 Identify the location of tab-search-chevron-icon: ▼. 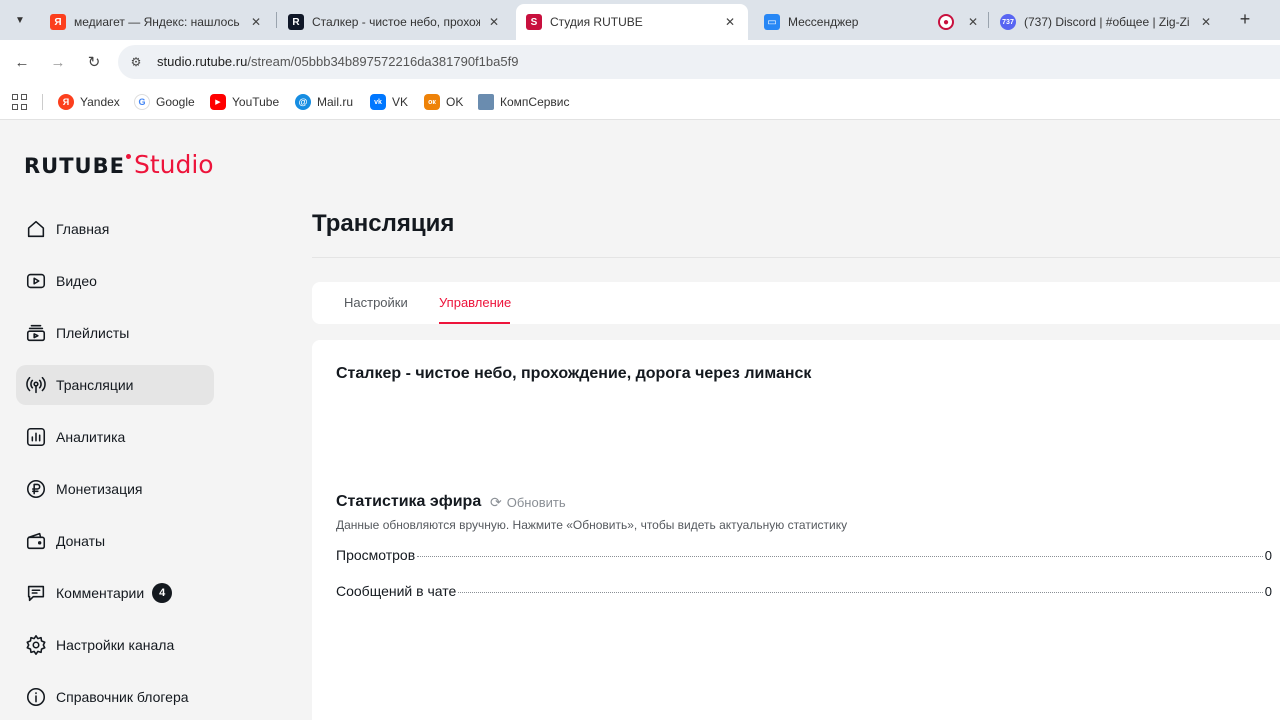
(20, 20).